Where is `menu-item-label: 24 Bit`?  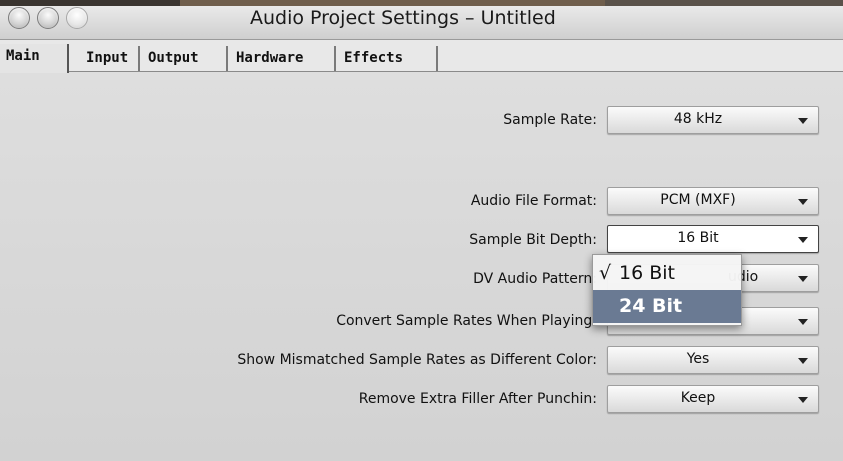 menu-item-label: 24 Bit is located at coordinates (651, 306).